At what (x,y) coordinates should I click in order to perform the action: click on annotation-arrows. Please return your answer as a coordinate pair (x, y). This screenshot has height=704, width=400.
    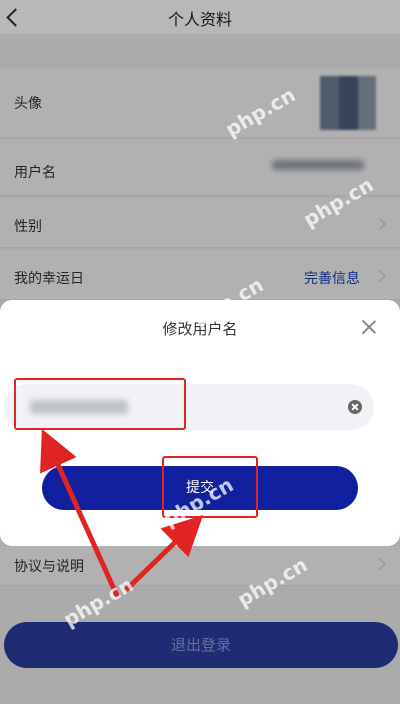
    Looking at the image, I should click on (122, 514).